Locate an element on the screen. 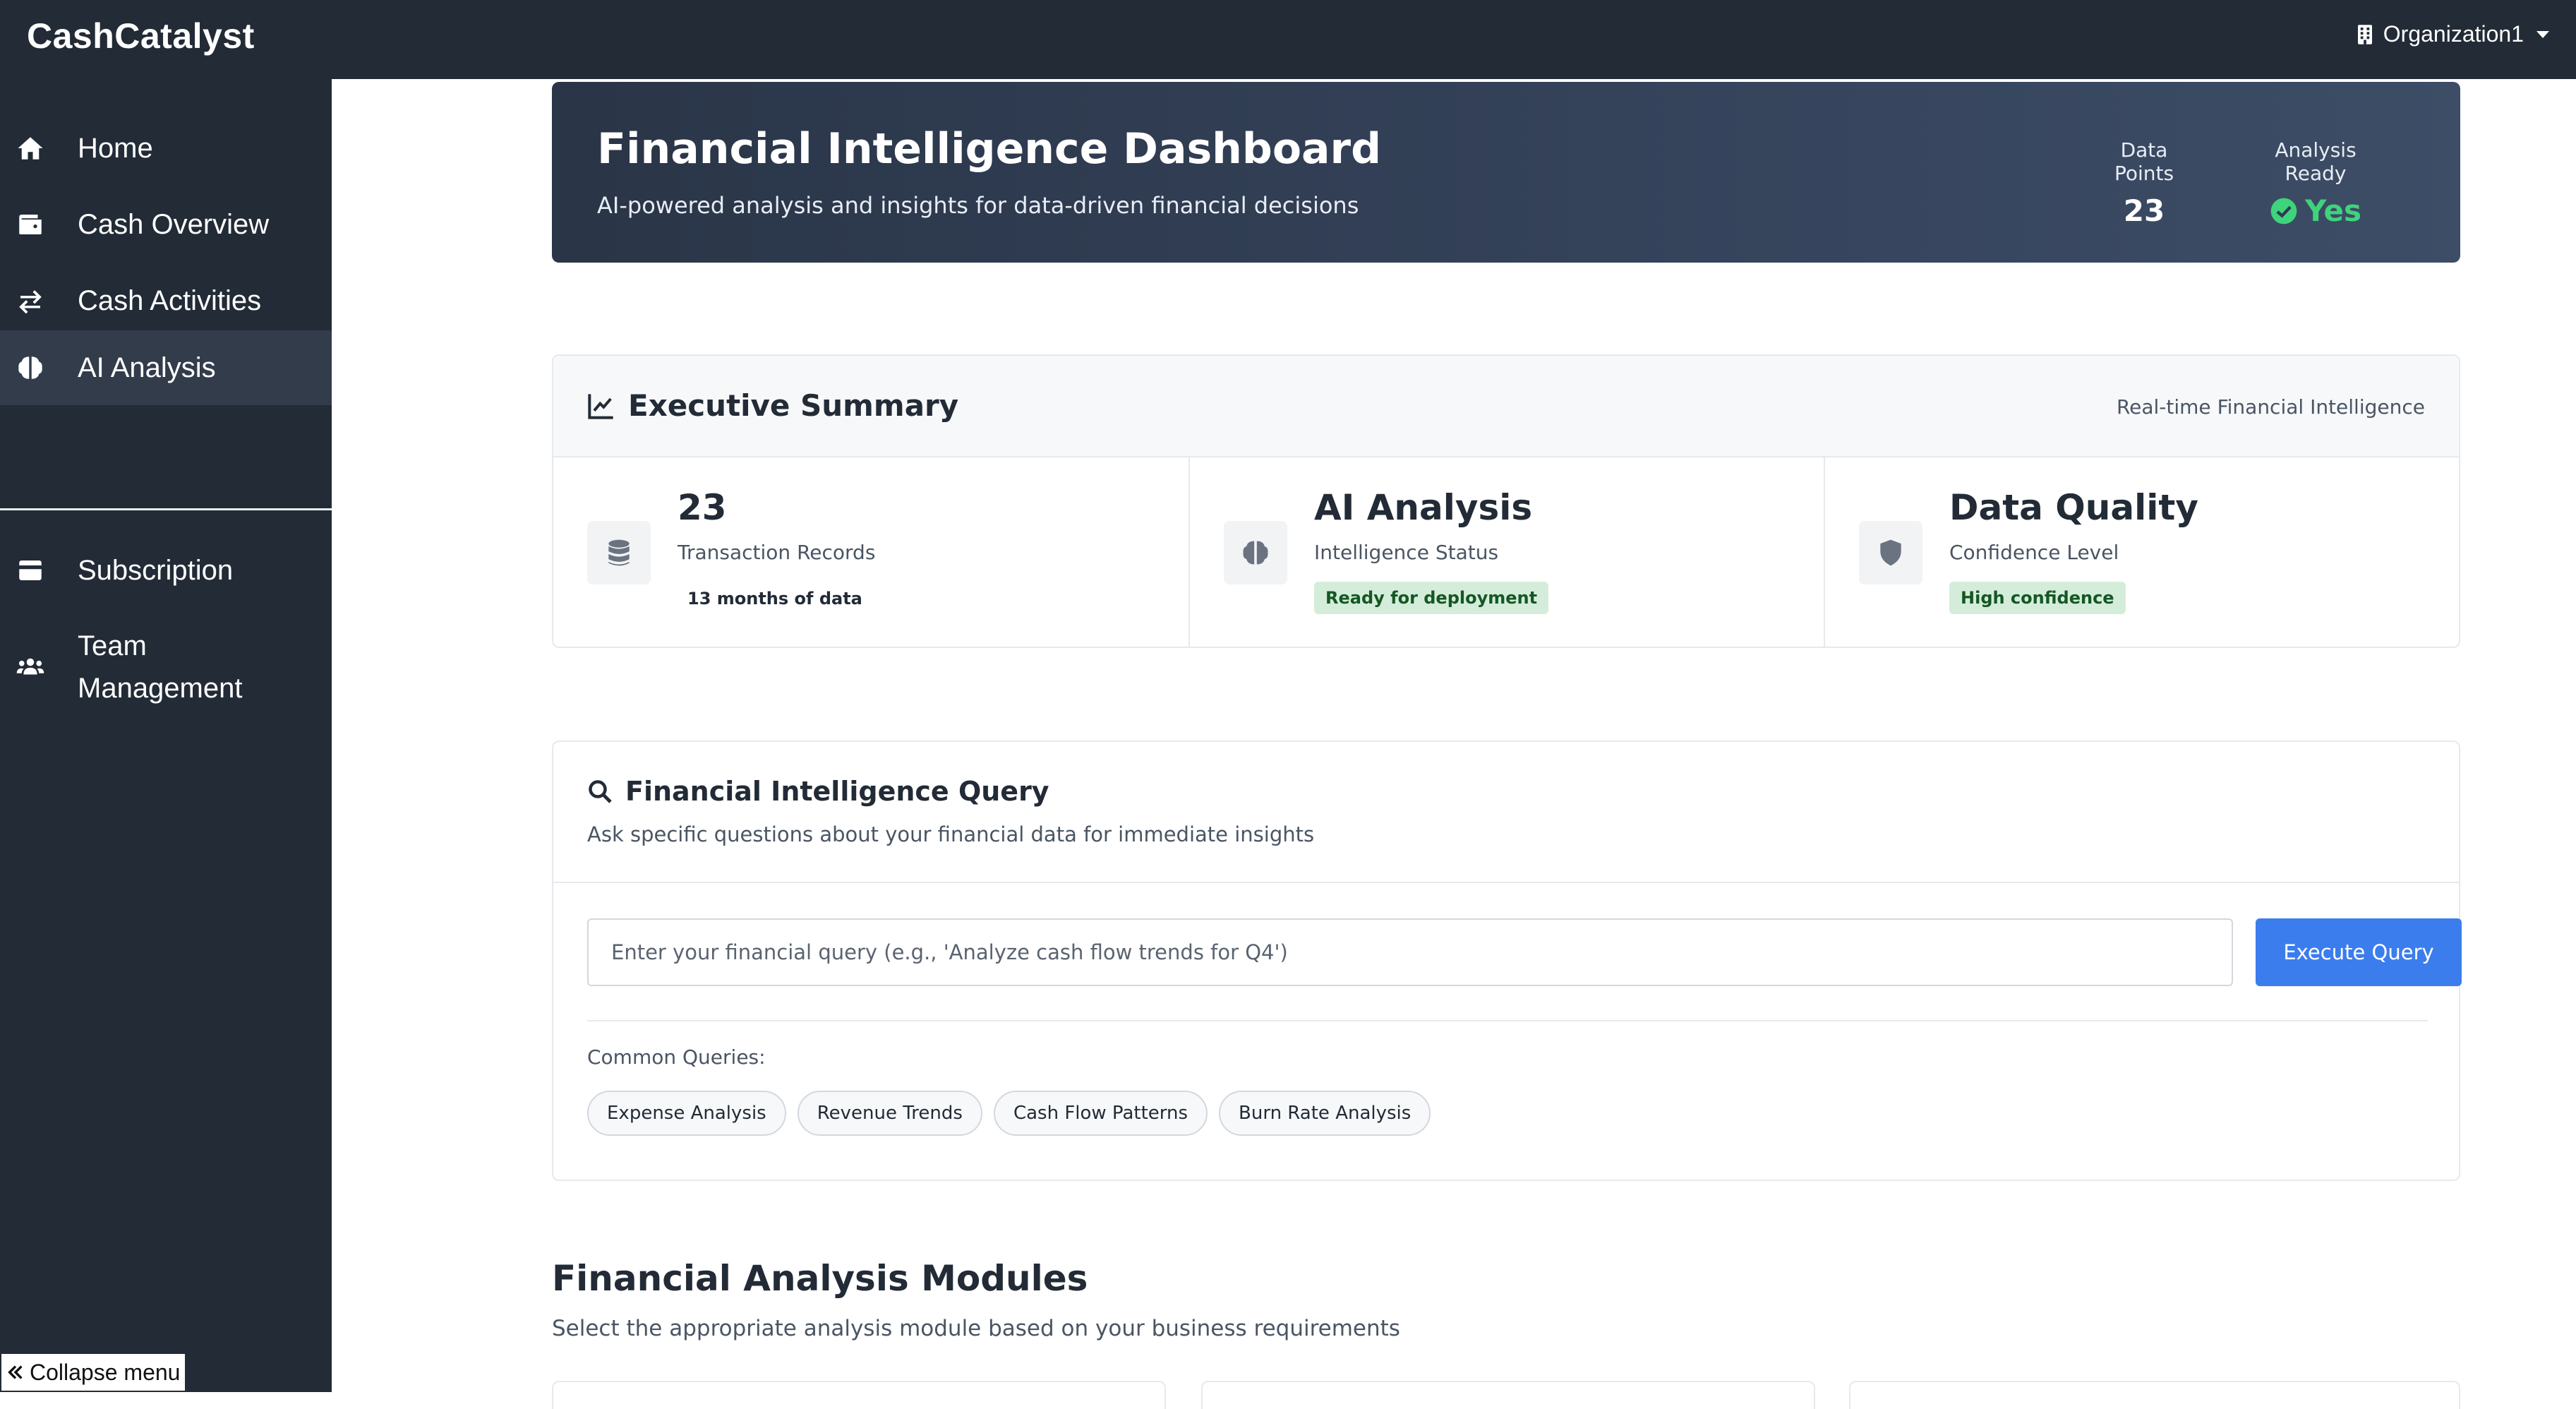  status-badge: Ready for deployment is located at coordinates (1431, 598).